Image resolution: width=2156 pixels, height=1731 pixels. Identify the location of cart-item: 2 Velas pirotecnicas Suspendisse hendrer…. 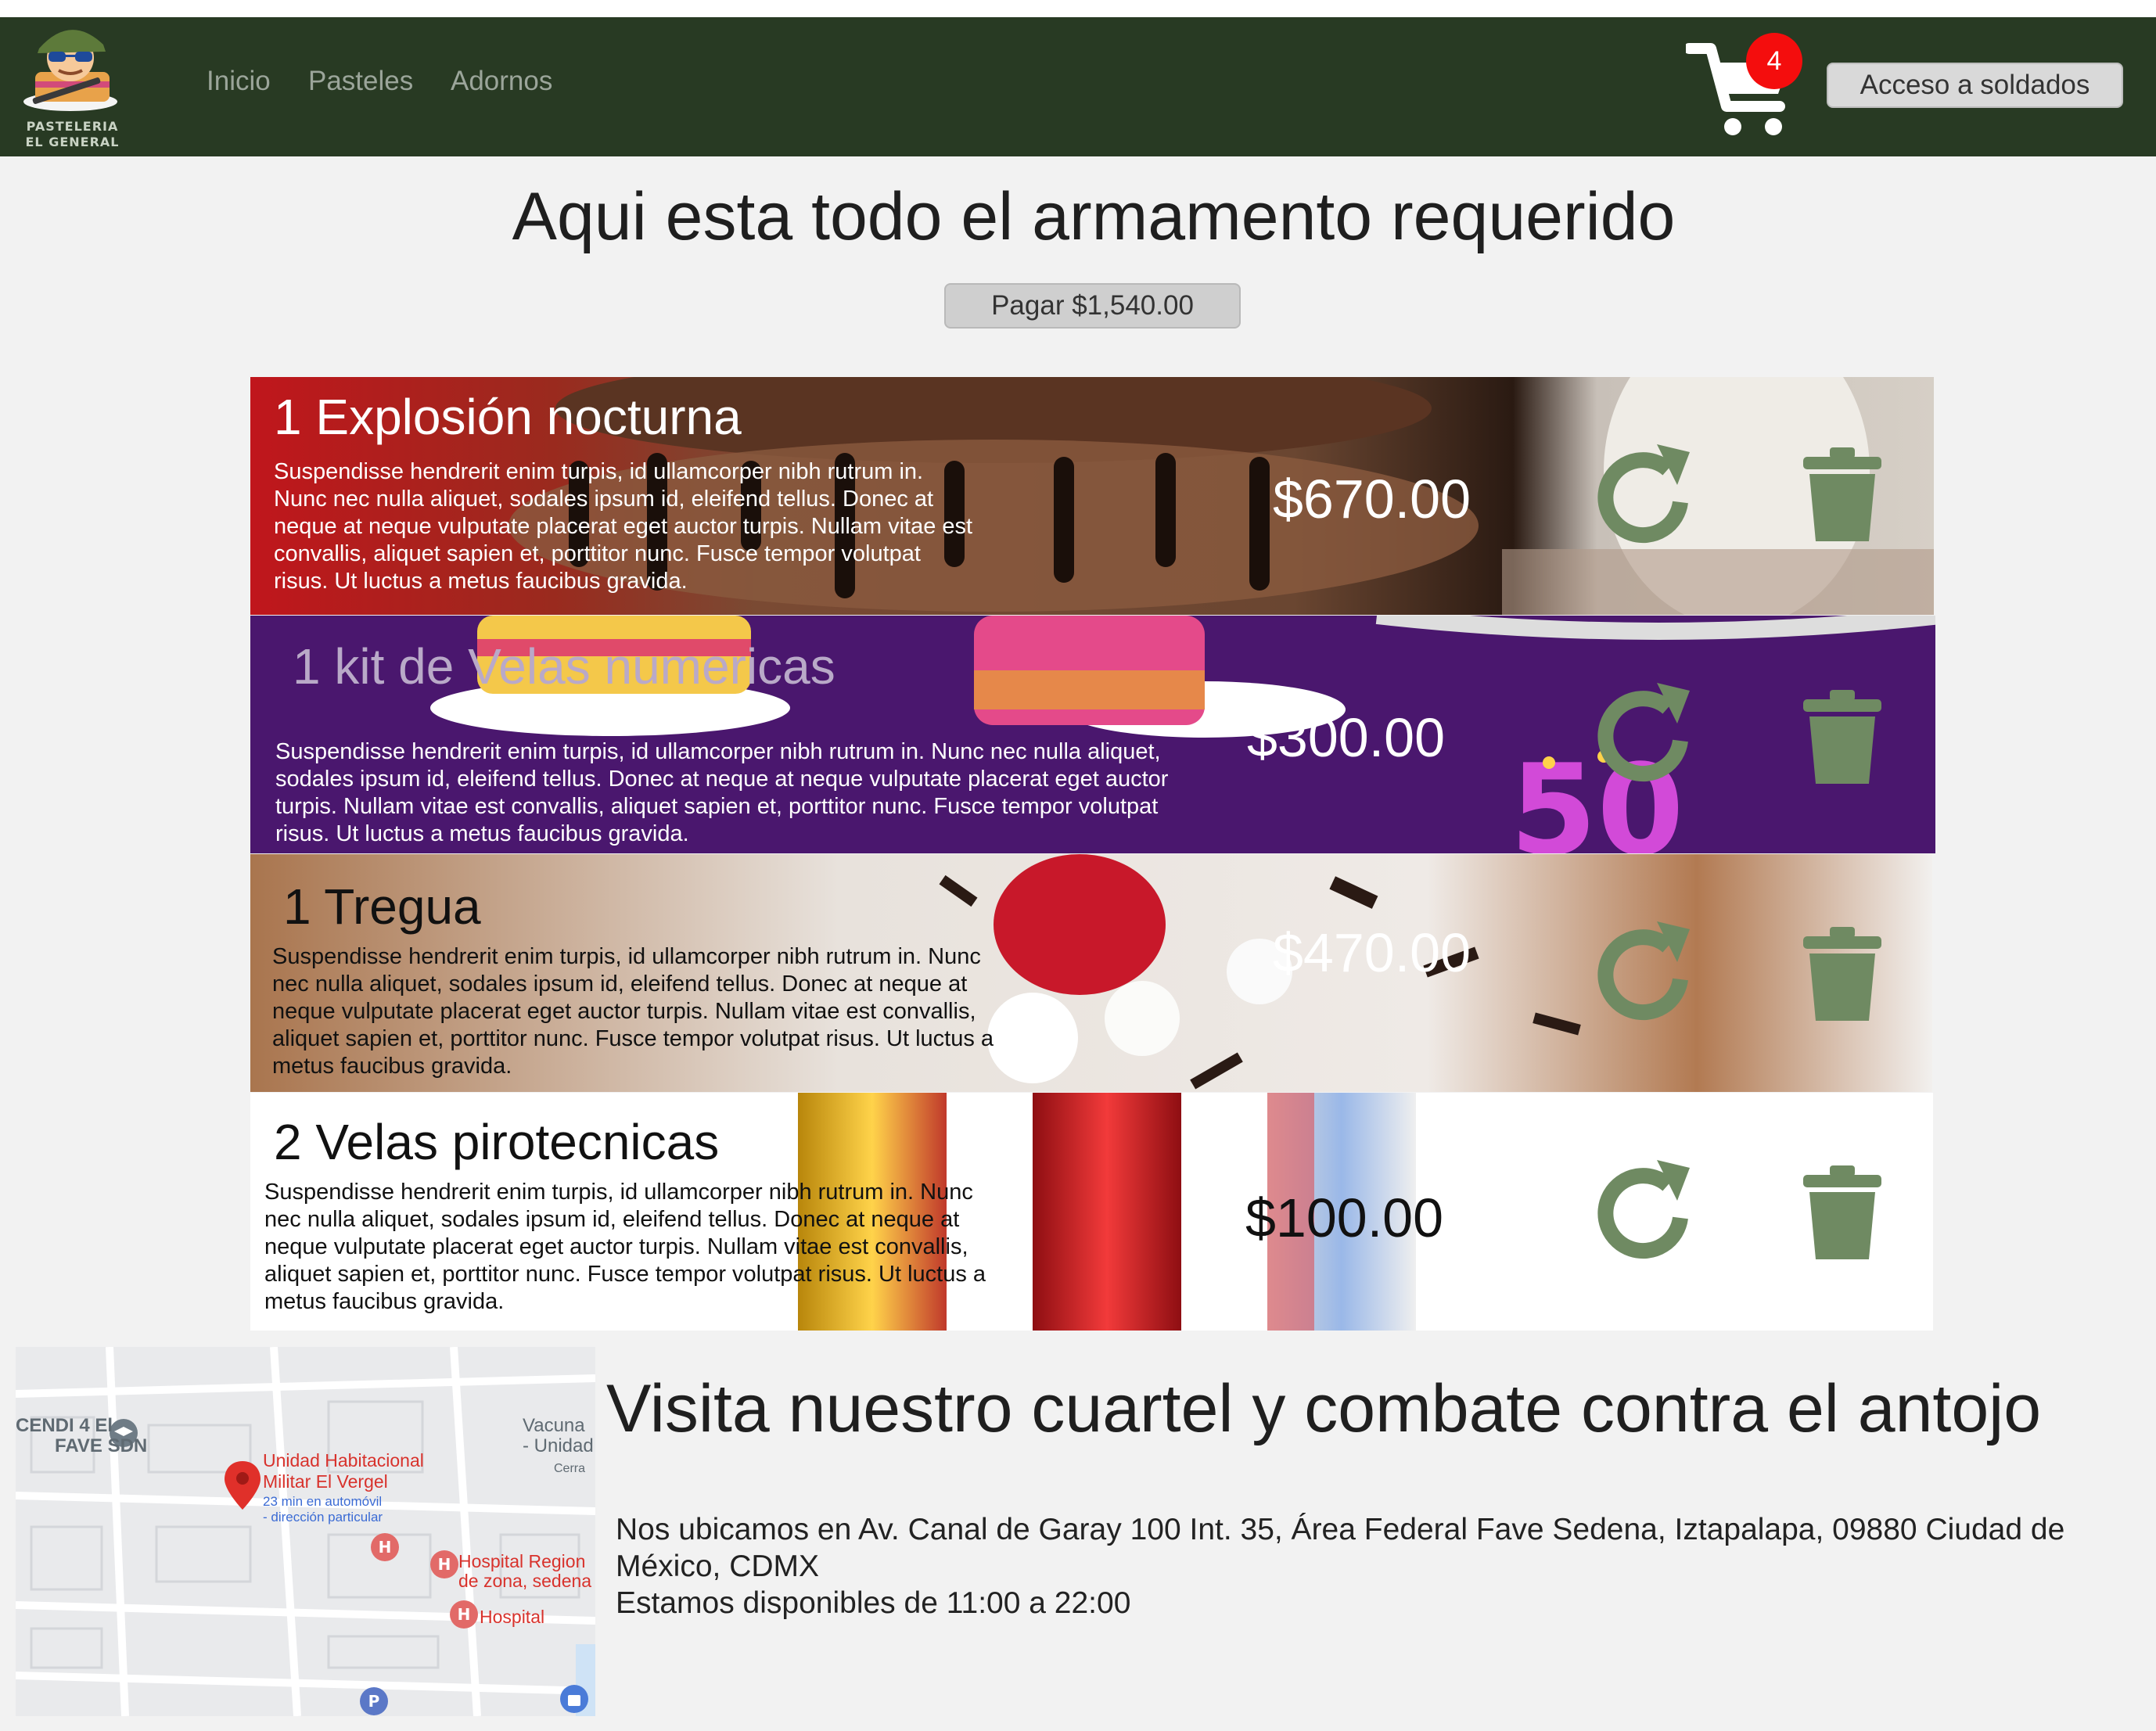
(1091, 1212).